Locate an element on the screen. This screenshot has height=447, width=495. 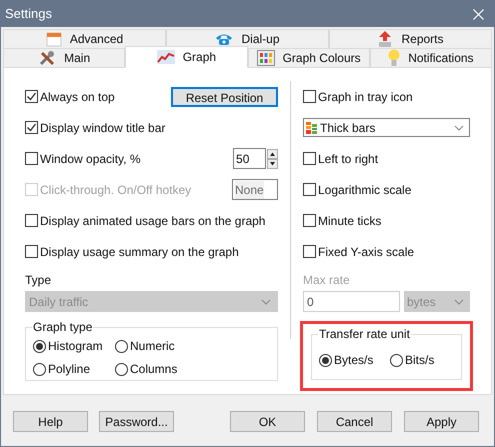
checkbox-label: Graph in tray icon is located at coordinates (365, 97).